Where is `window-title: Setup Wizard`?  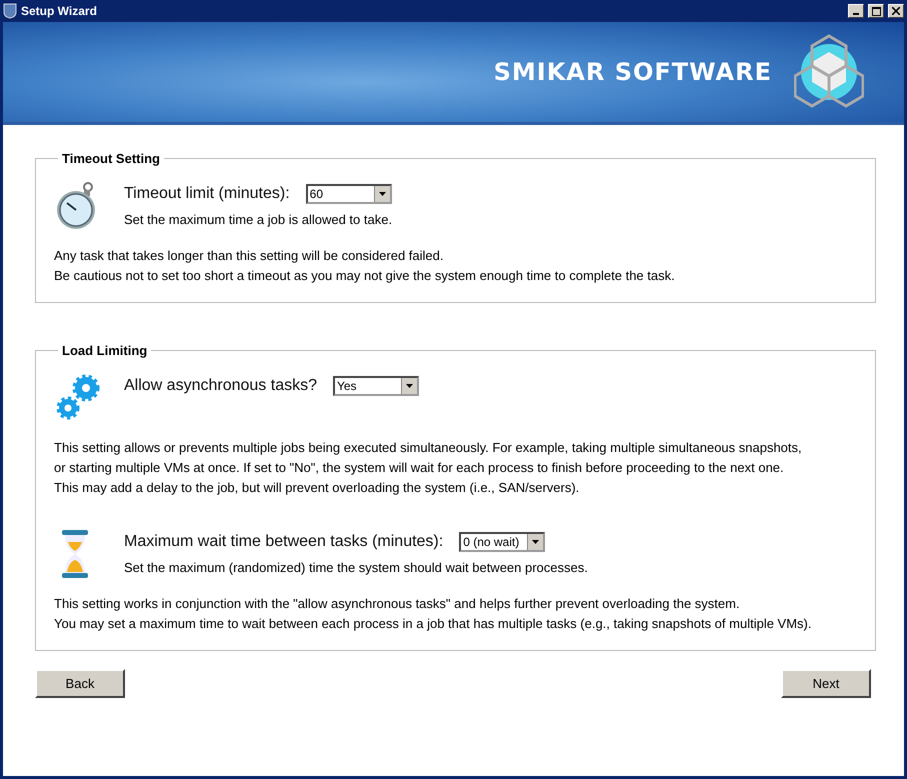 window-title: Setup Wizard is located at coordinates (59, 11).